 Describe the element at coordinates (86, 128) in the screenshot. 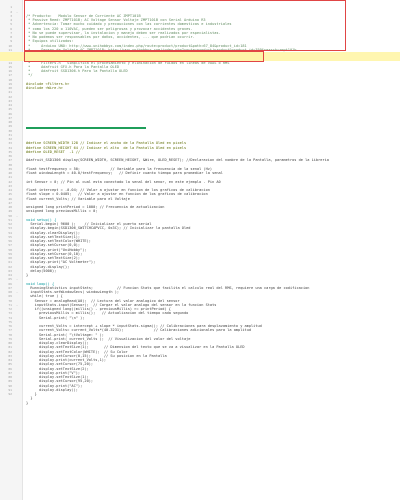

I see `separator-rule` at that location.